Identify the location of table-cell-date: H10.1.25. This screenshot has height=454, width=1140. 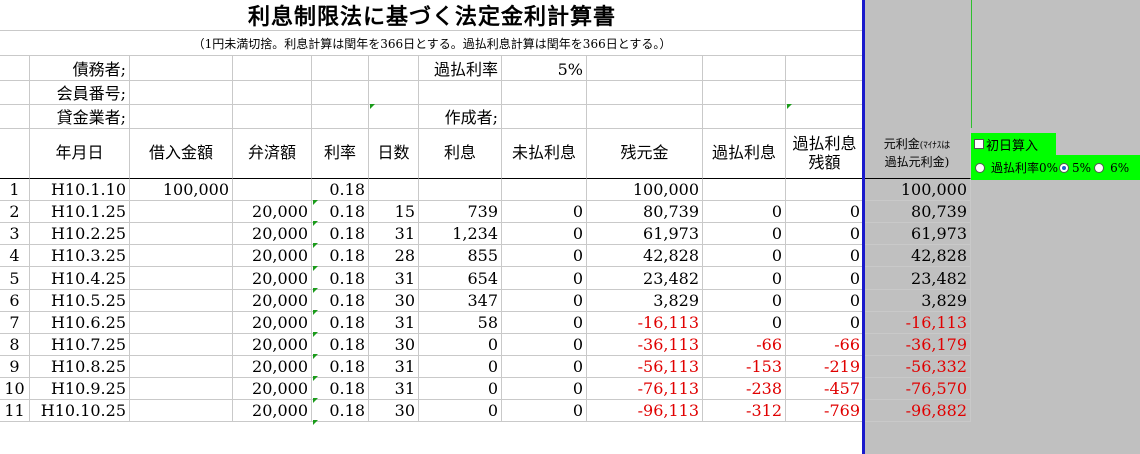
(80, 212).